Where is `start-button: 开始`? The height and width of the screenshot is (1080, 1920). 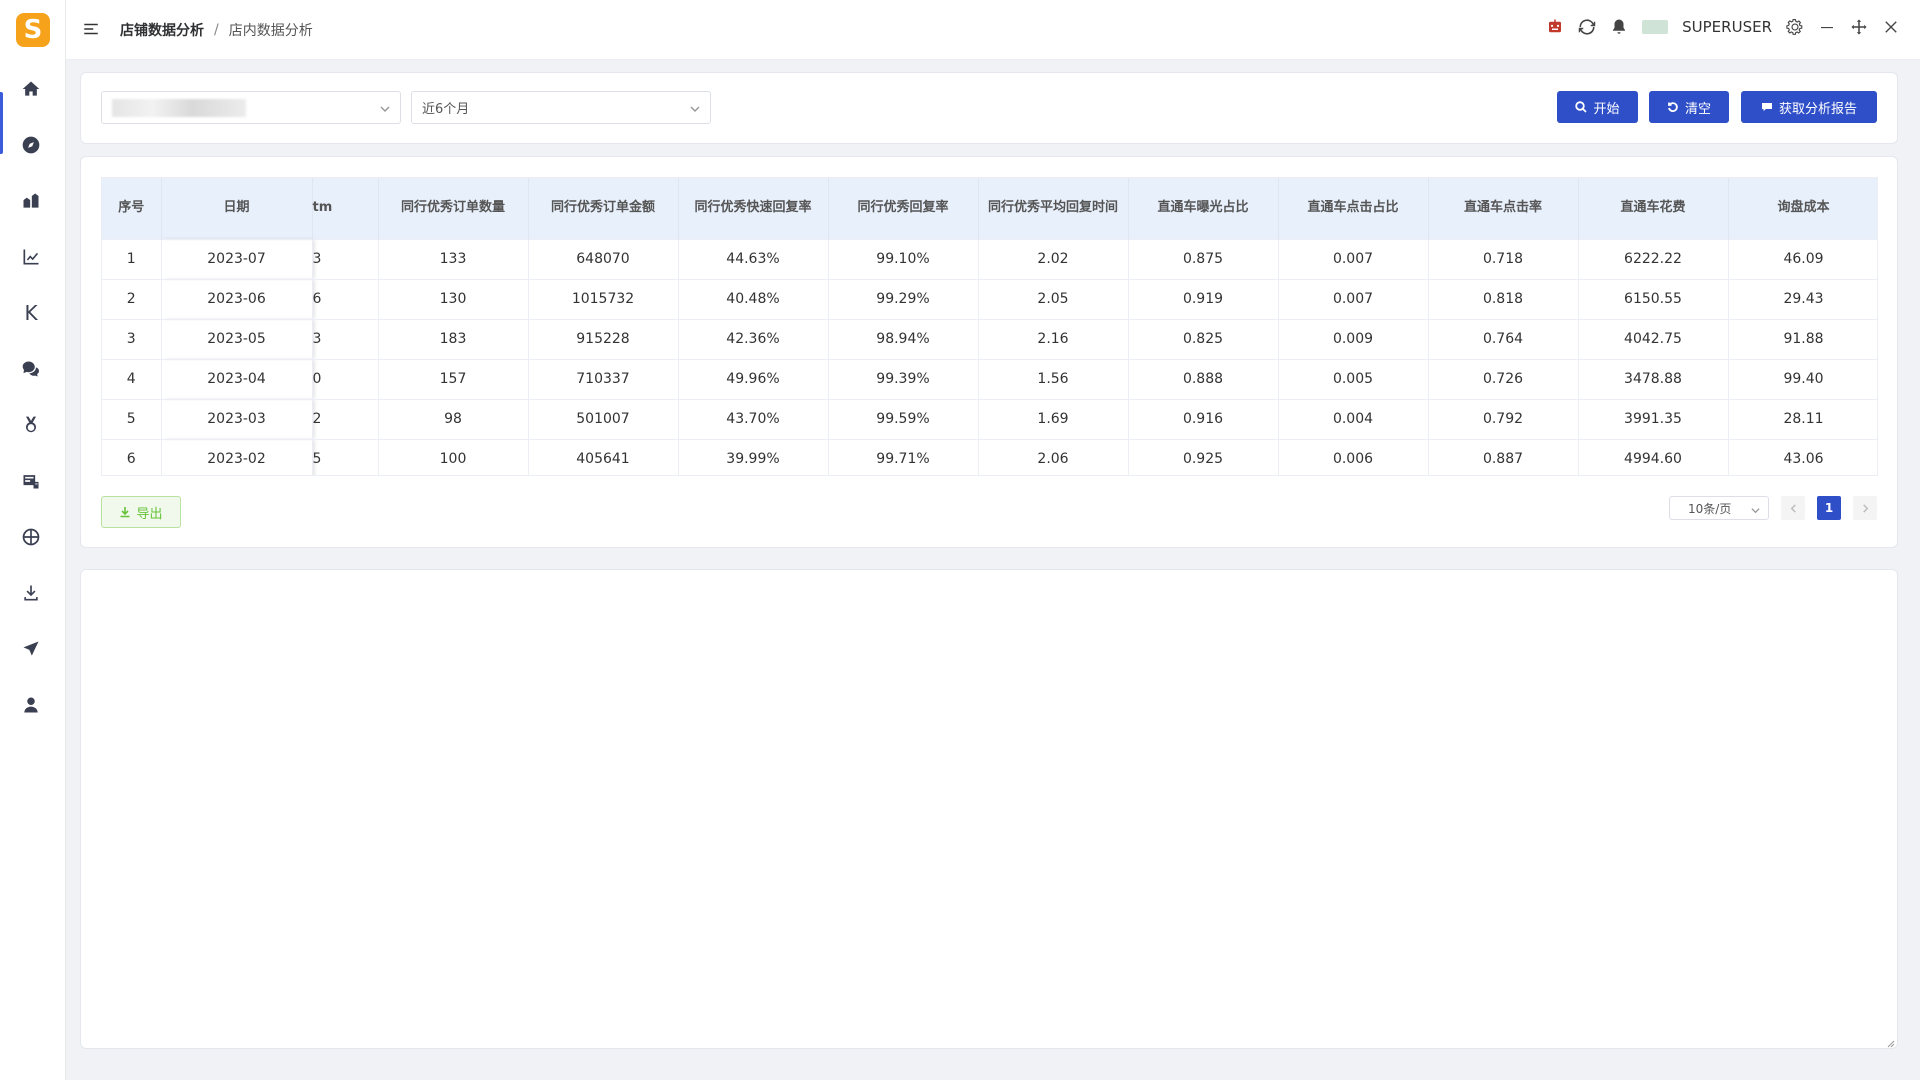
start-button: 开始 is located at coordinates (1597, 107).